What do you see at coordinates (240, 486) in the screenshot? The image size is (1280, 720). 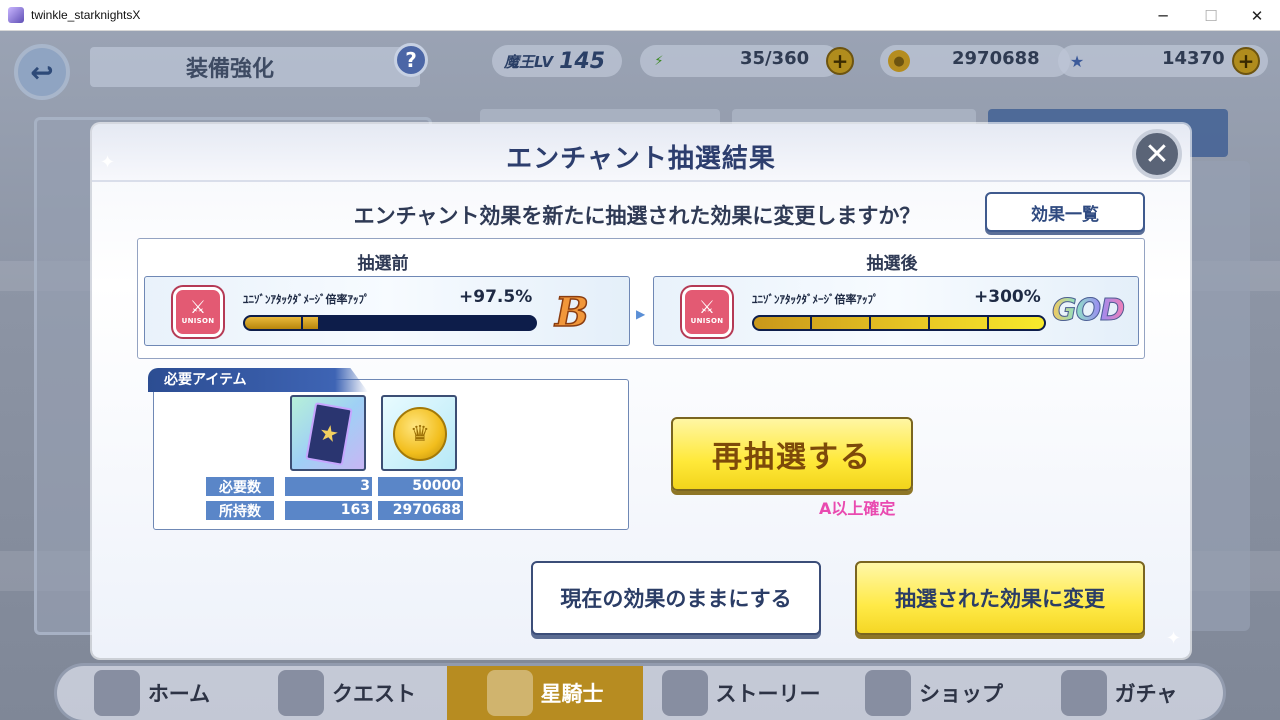 I see `required-count-label: 必要数` at bounding box center [240, 486].